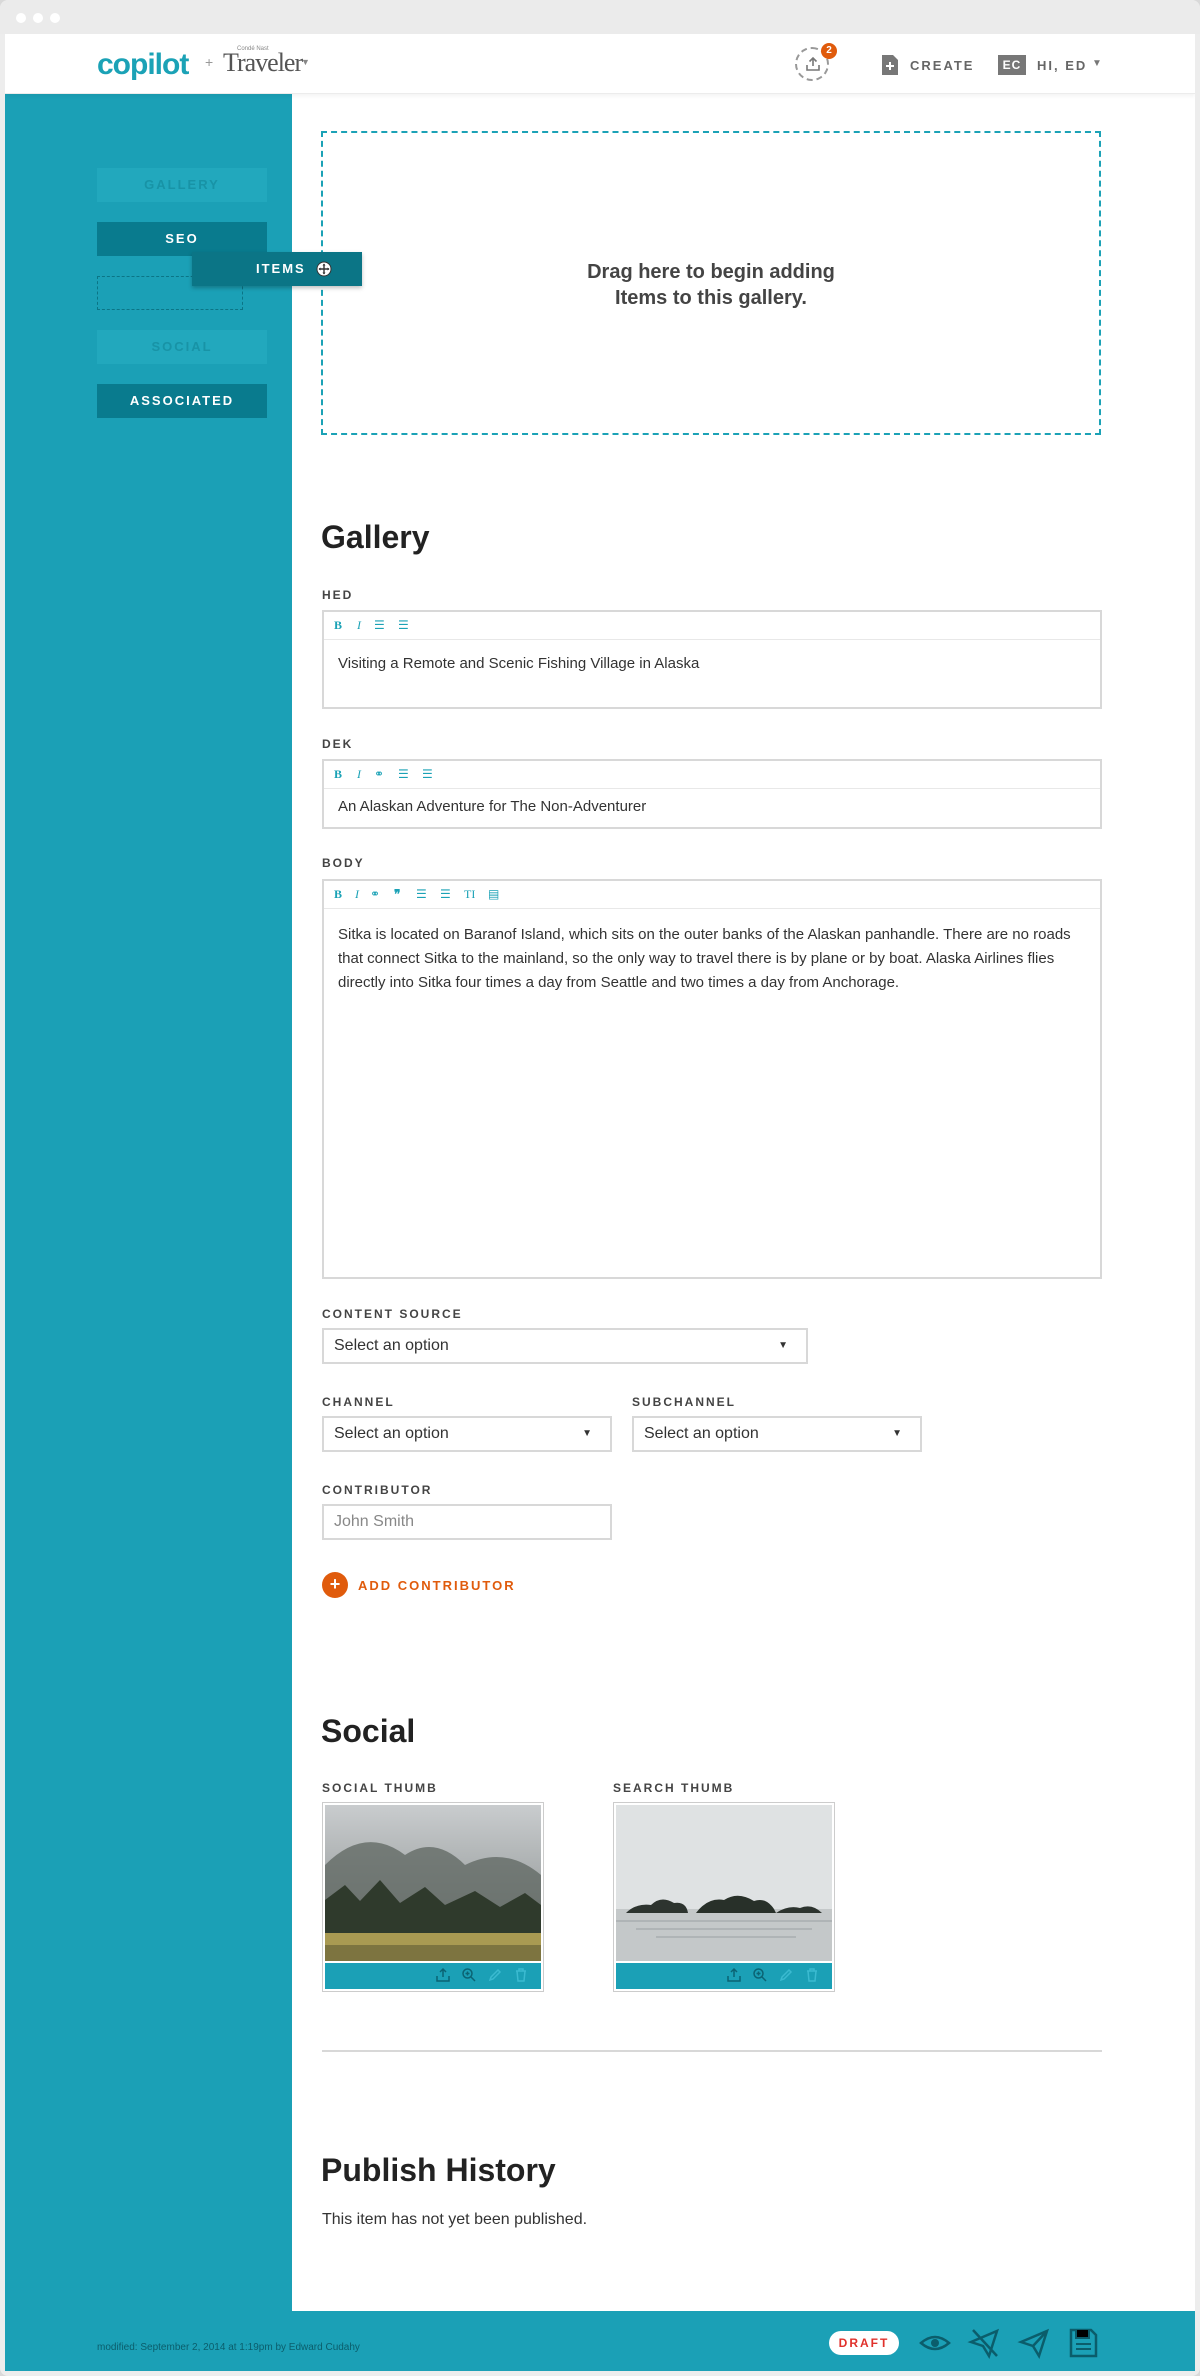 The width and height of the screenshot is (1200, 2376). Describe the element at coordinates (375, 537) in the screenshot. I see `gallery-section-title: Gallery` at that location.